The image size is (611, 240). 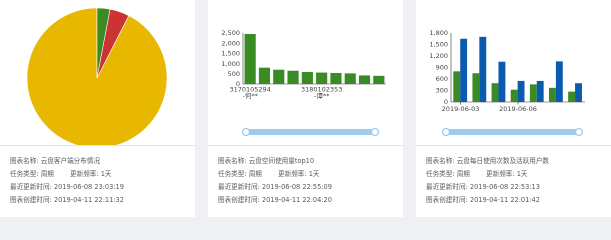 I want to click on y-tick-label: 1,200, so click(x=438, y=56).